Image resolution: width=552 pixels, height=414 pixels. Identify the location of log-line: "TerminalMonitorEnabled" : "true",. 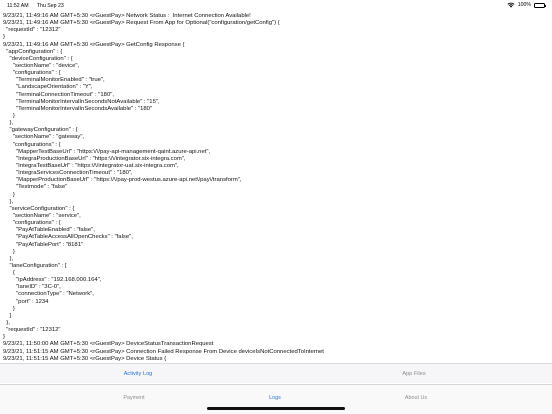
(54, 80).